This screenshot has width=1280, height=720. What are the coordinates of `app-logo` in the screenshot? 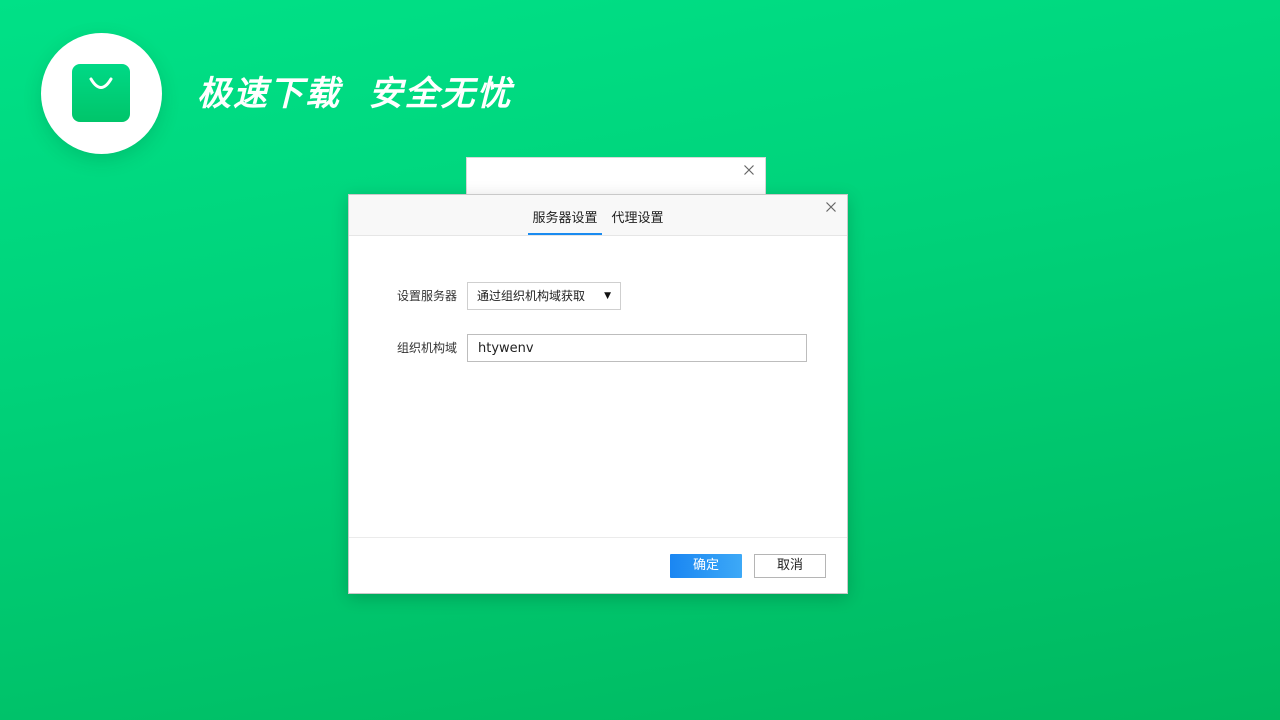 It's located at (101, 93).